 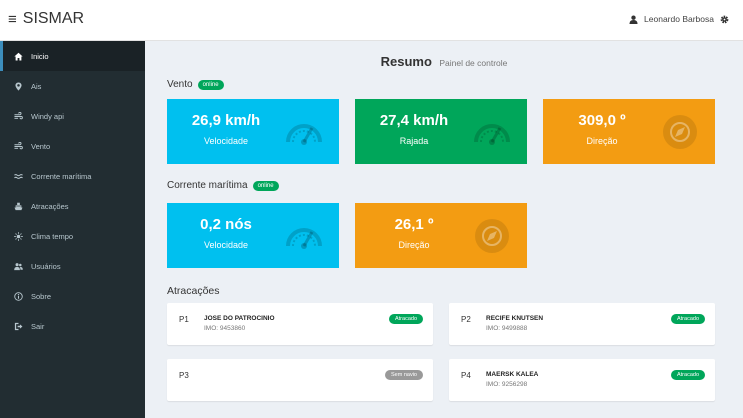 I want to click on wind-status-badge: online, so click(x=210, y=84).